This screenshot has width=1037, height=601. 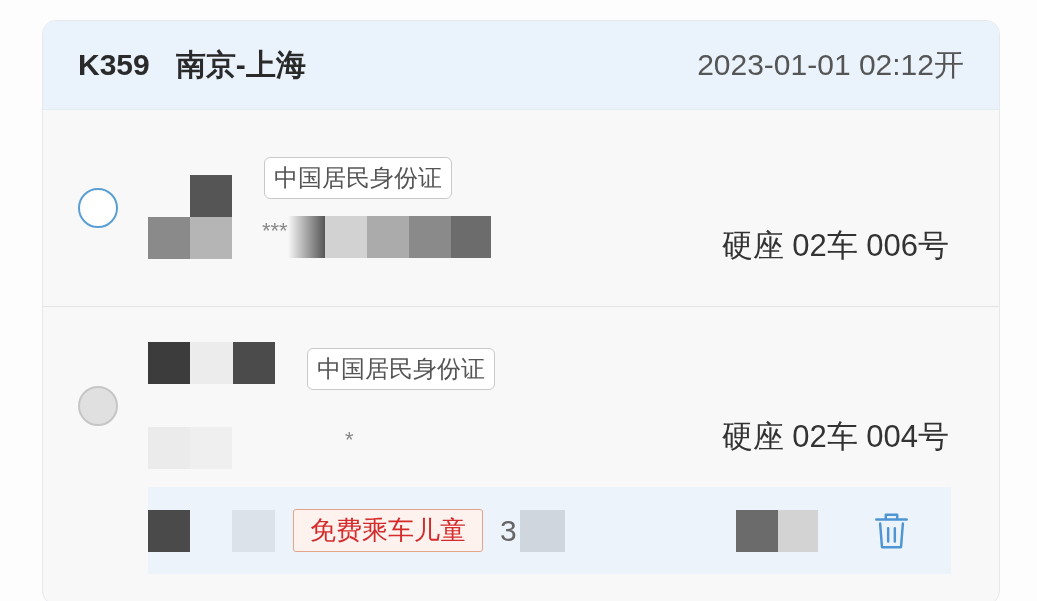 What do you see at coordinates (891, 530) in the screenshot?
I see `trash-icon` at bounding box center [891, 530].